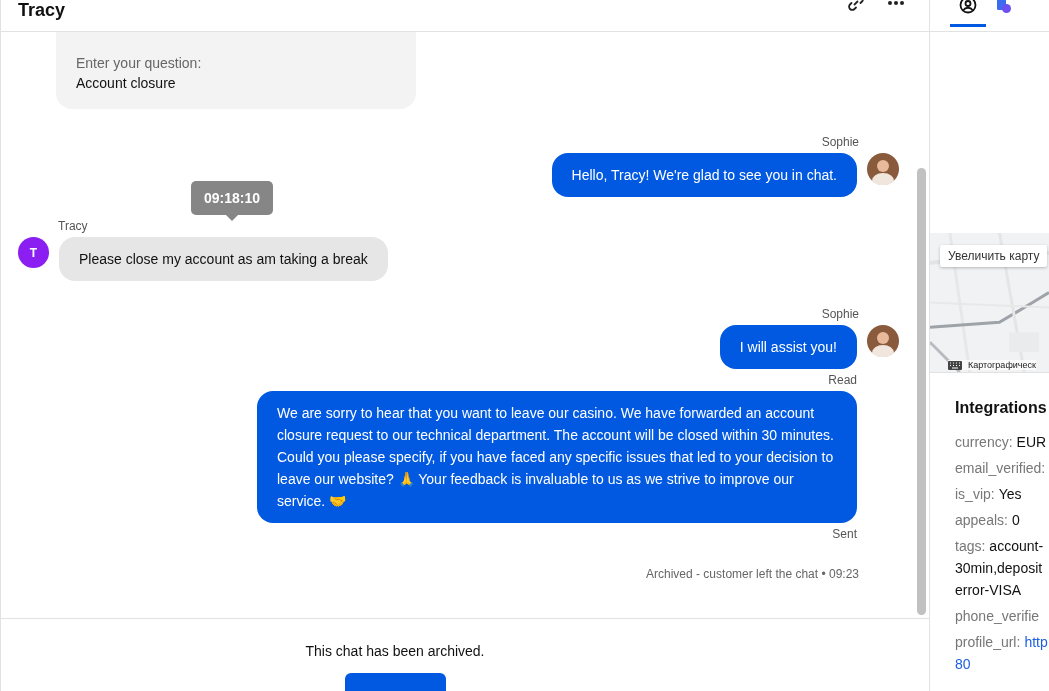 This screenshot has width=1049, height=691. I want to click on scrollbar, so click(921, 391).